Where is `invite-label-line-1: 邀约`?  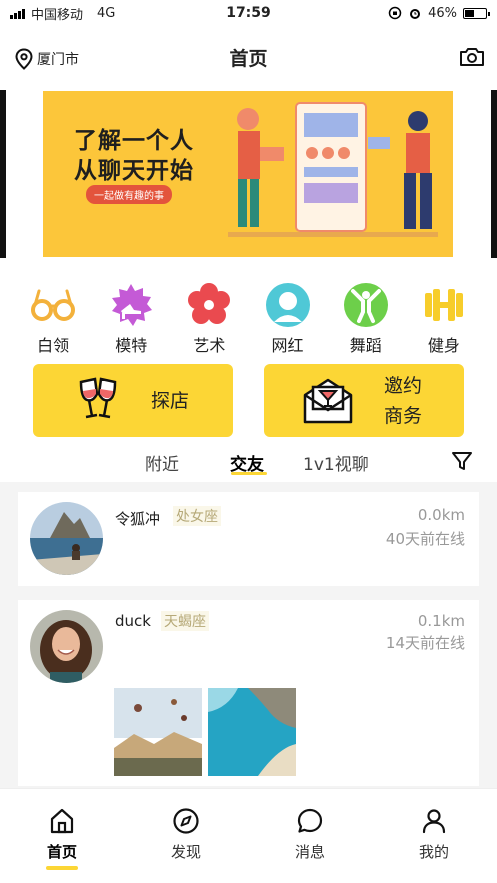
invite-label-line-1: 邀约 is located at coordinates (403, 385).